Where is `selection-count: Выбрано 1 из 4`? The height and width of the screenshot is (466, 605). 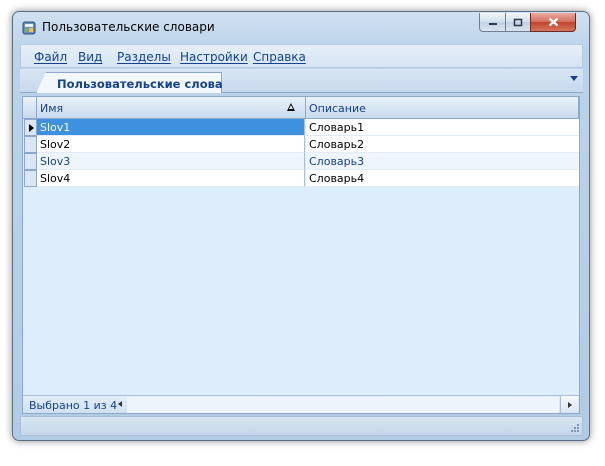 selection-count: Выбрано 1 из 4 is located at coordinates (73, 405).